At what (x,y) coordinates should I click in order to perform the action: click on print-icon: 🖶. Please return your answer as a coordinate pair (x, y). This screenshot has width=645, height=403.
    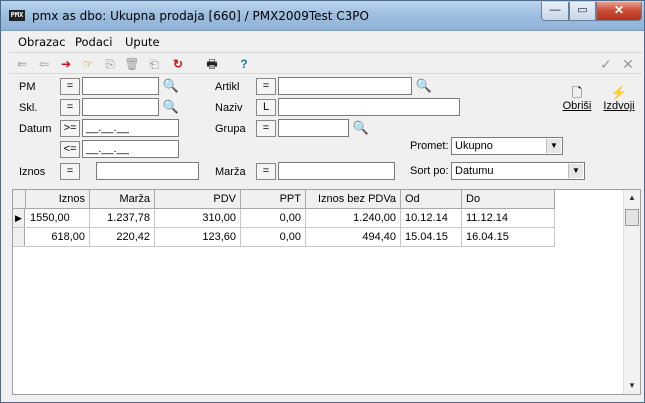
    Looking at the image, I should click on (212, 64).